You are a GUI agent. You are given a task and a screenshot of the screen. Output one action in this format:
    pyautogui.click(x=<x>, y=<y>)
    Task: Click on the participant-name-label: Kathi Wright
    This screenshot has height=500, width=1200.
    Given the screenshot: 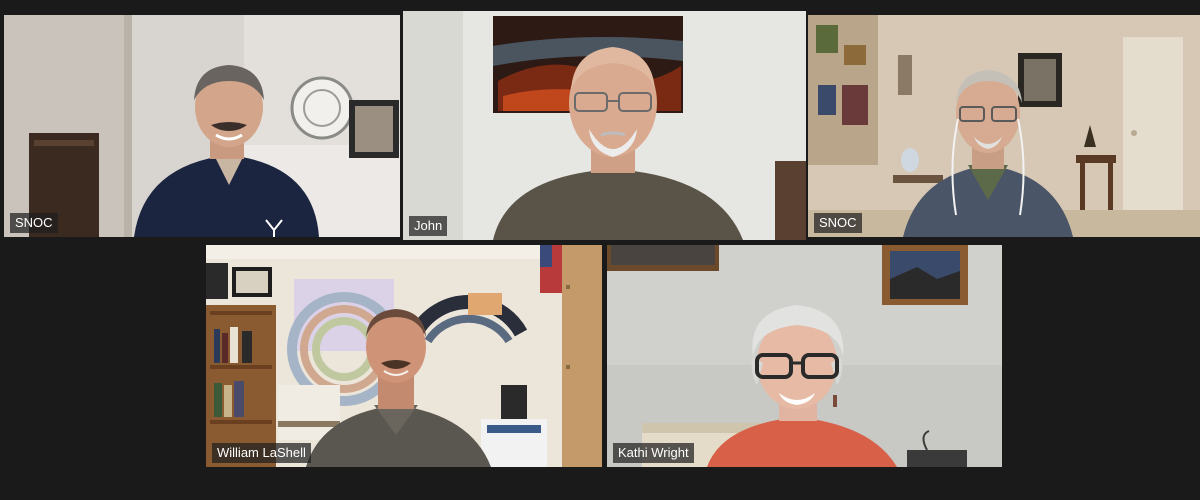 What is the action you would take?
    pyautogui.click(x=653, y=453)
    